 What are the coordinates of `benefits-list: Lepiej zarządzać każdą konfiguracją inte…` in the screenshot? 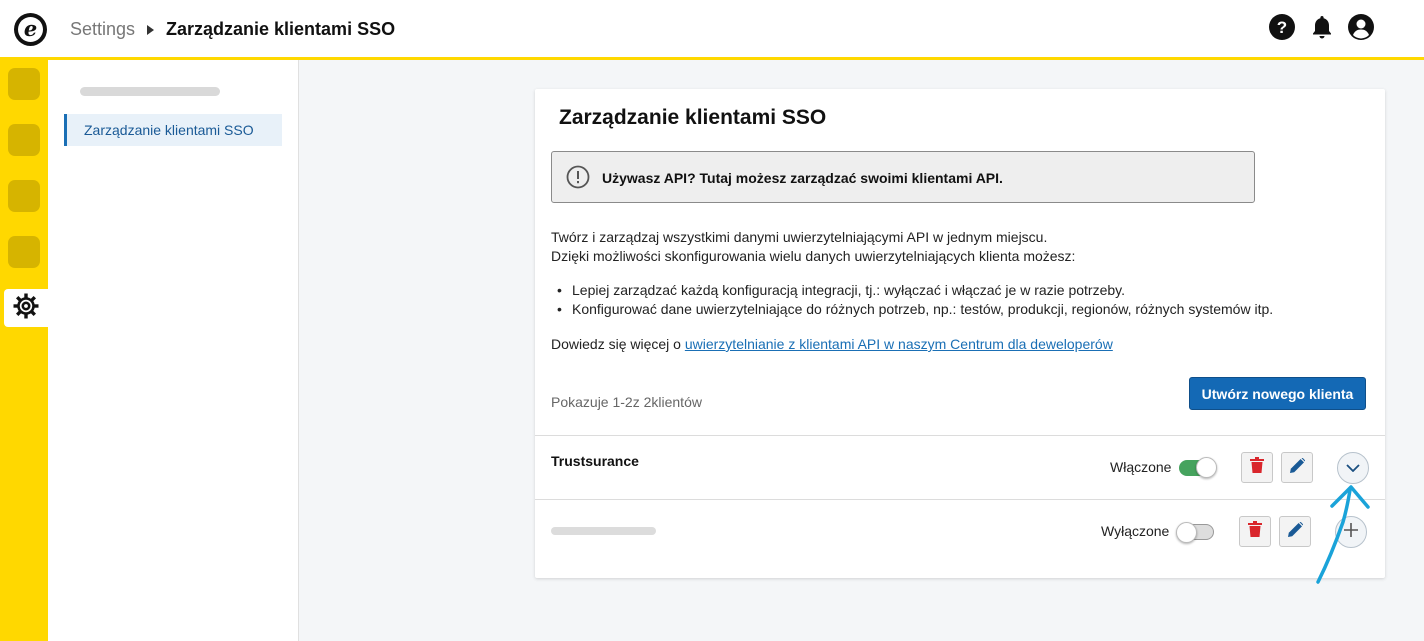 It's located at (915, 300).